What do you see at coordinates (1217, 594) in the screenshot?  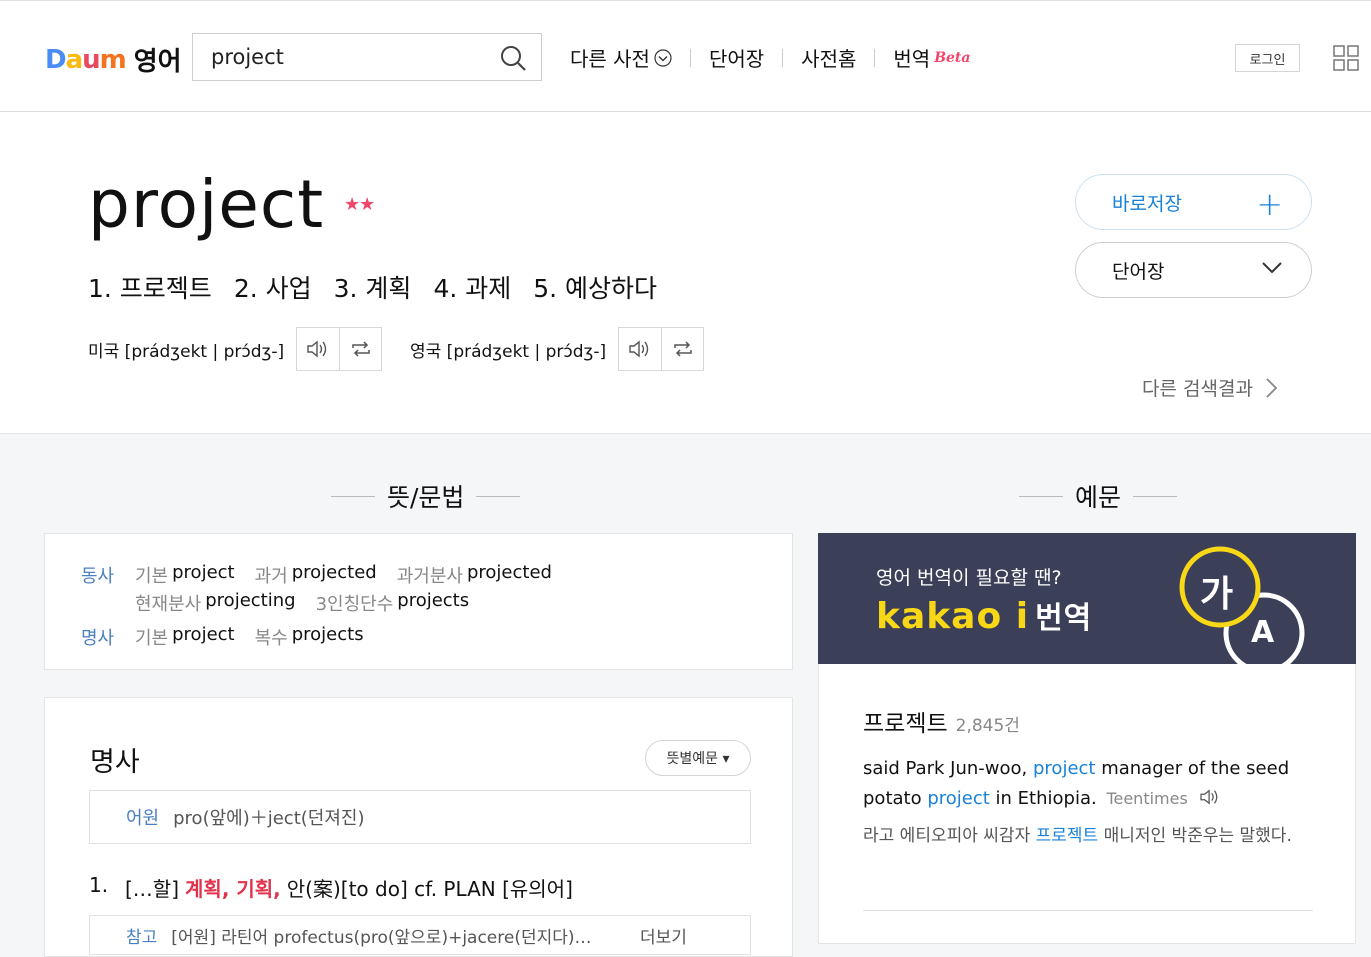 I see `glyph-ga: 가` at bounding box center [1217, 594].